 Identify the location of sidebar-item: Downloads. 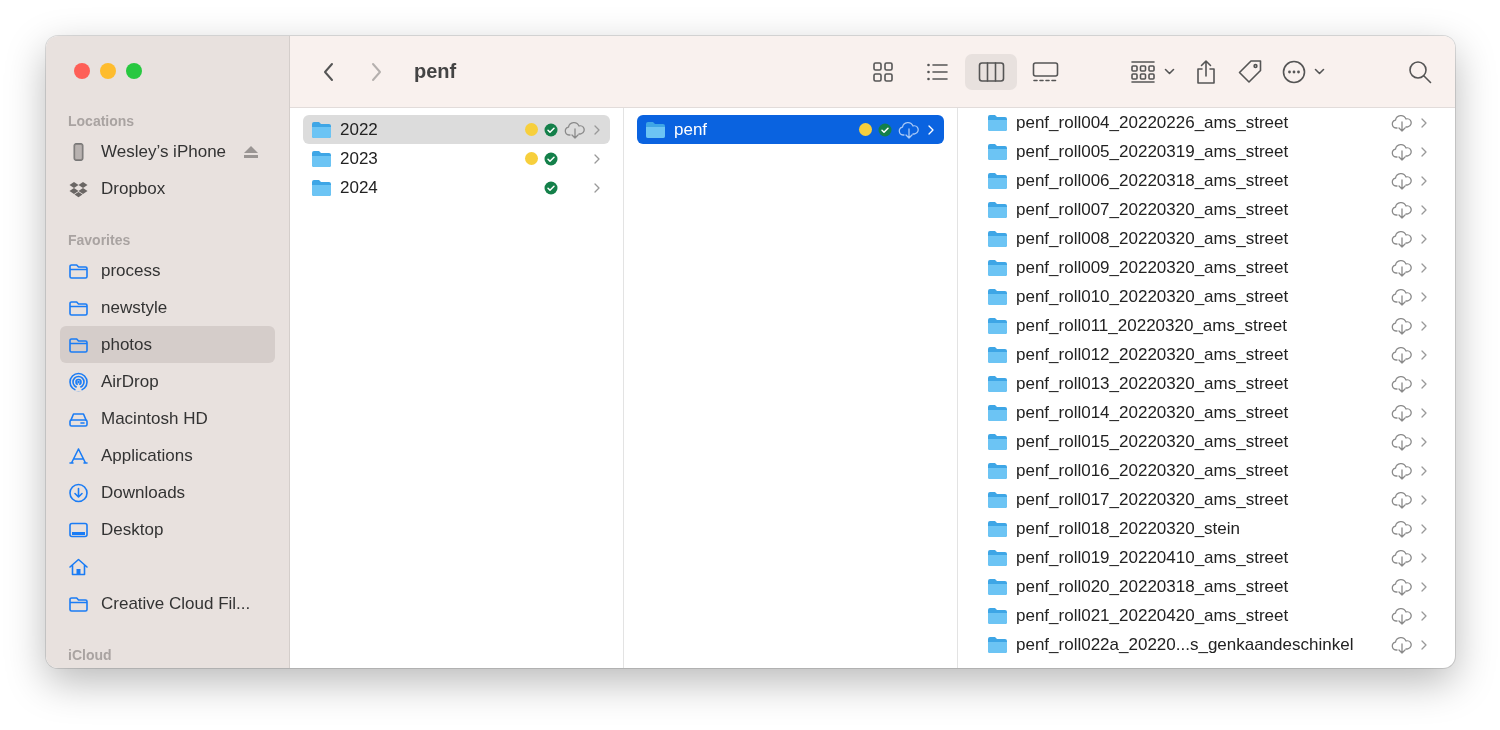
(167, 492).